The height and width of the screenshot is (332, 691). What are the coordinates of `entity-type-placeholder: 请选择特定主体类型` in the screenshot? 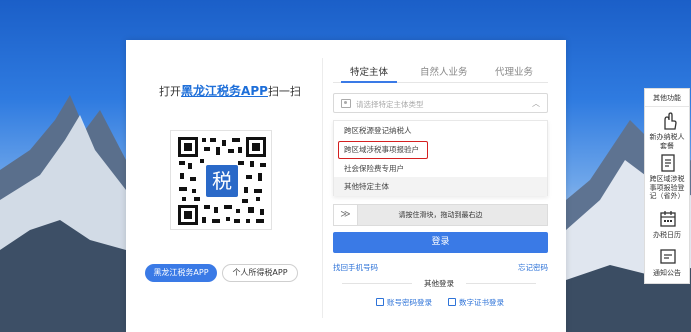 It's located at (390, 104).